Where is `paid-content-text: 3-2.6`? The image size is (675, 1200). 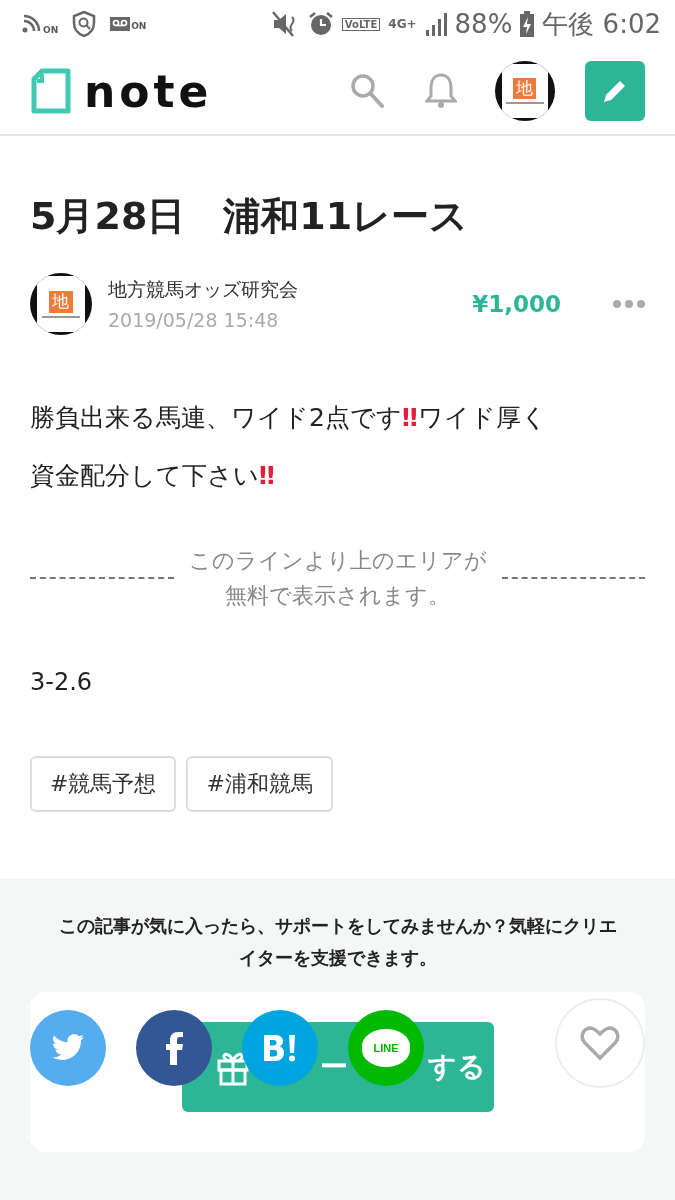
paid-content-text: 3-2.6 is located at coordinates (62, 682).